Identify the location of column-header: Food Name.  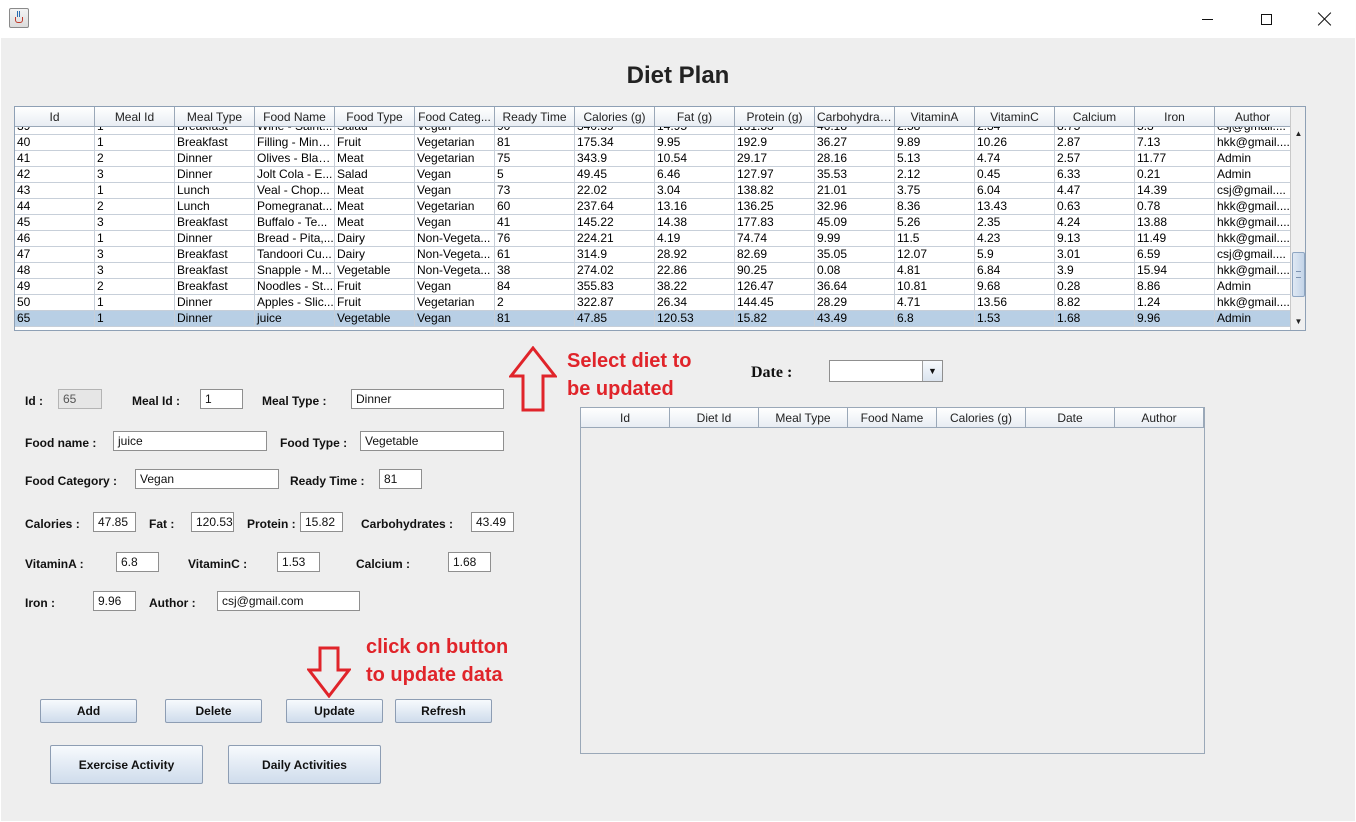
(892, 418).